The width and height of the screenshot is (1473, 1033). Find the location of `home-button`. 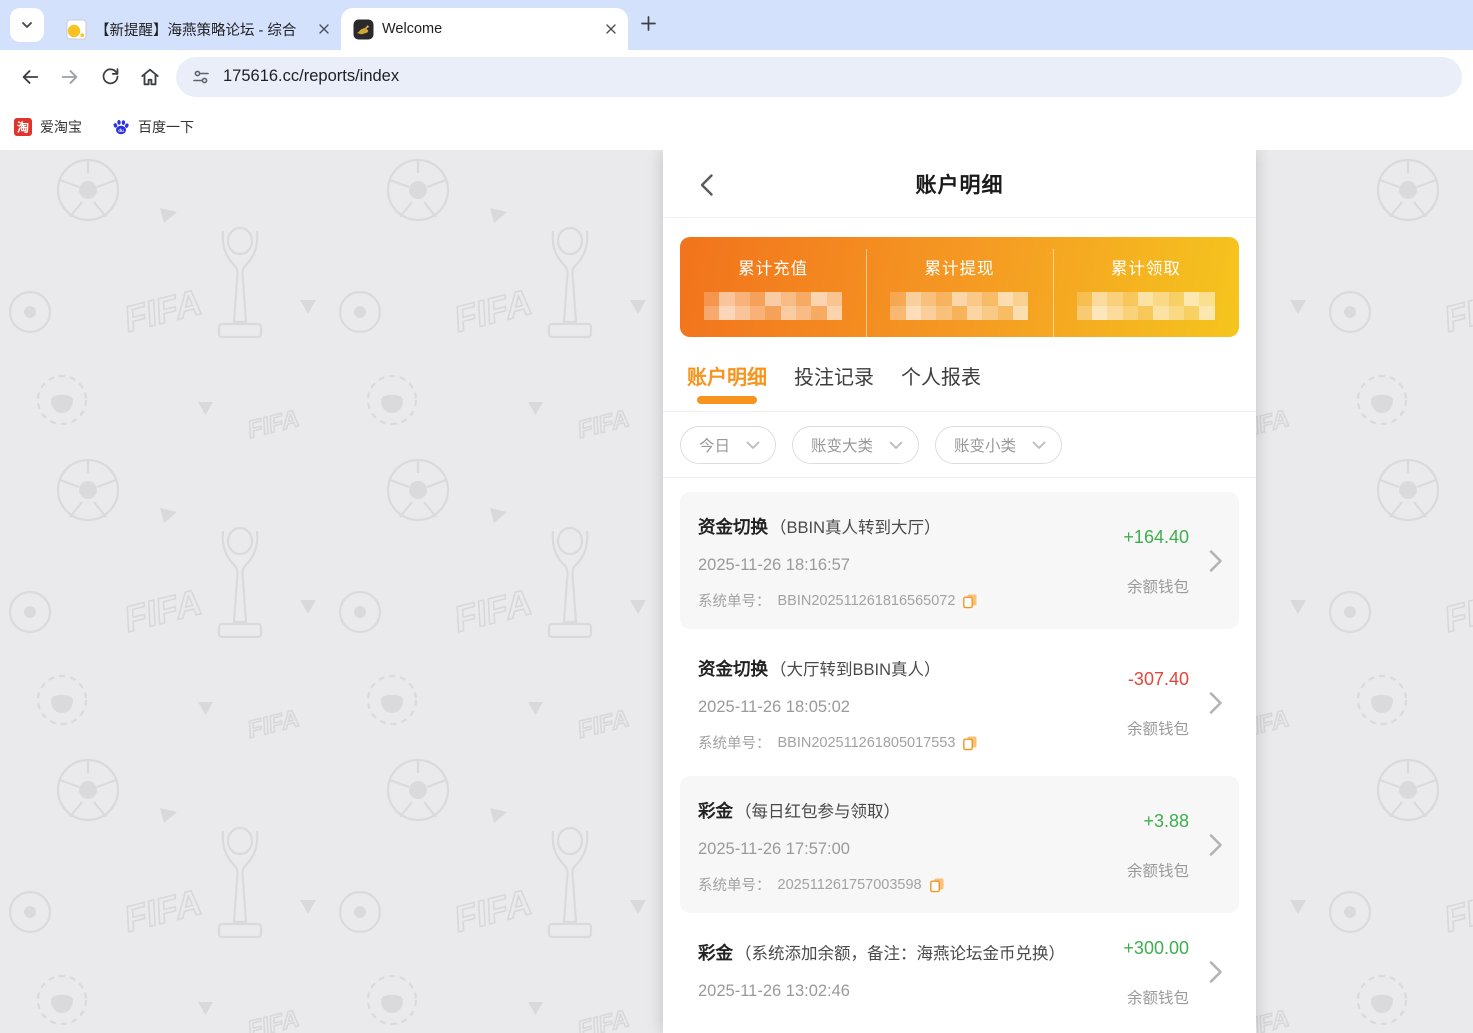

home-button is located at coordinates (150, 77).